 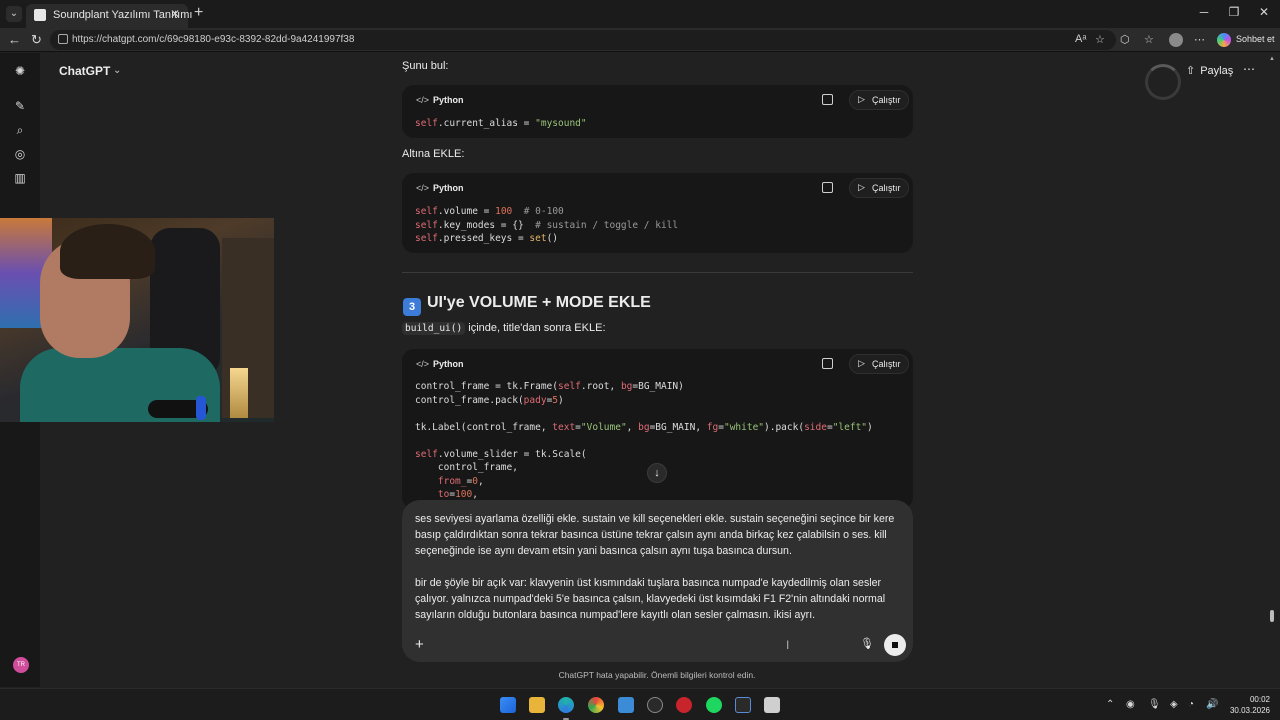 What do you see at coordinates (20, 154) in the screenshot?
I see `images-icon: ◎` at bounding box center [20, 154].